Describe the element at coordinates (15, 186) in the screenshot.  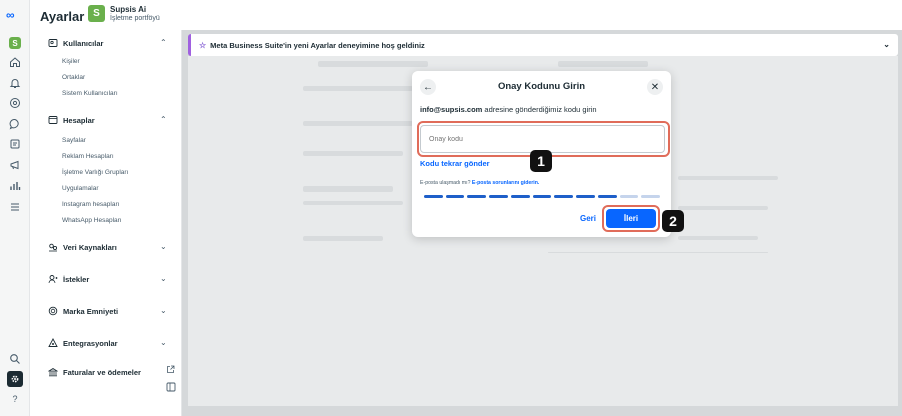
I see `chart-icon` at that location.